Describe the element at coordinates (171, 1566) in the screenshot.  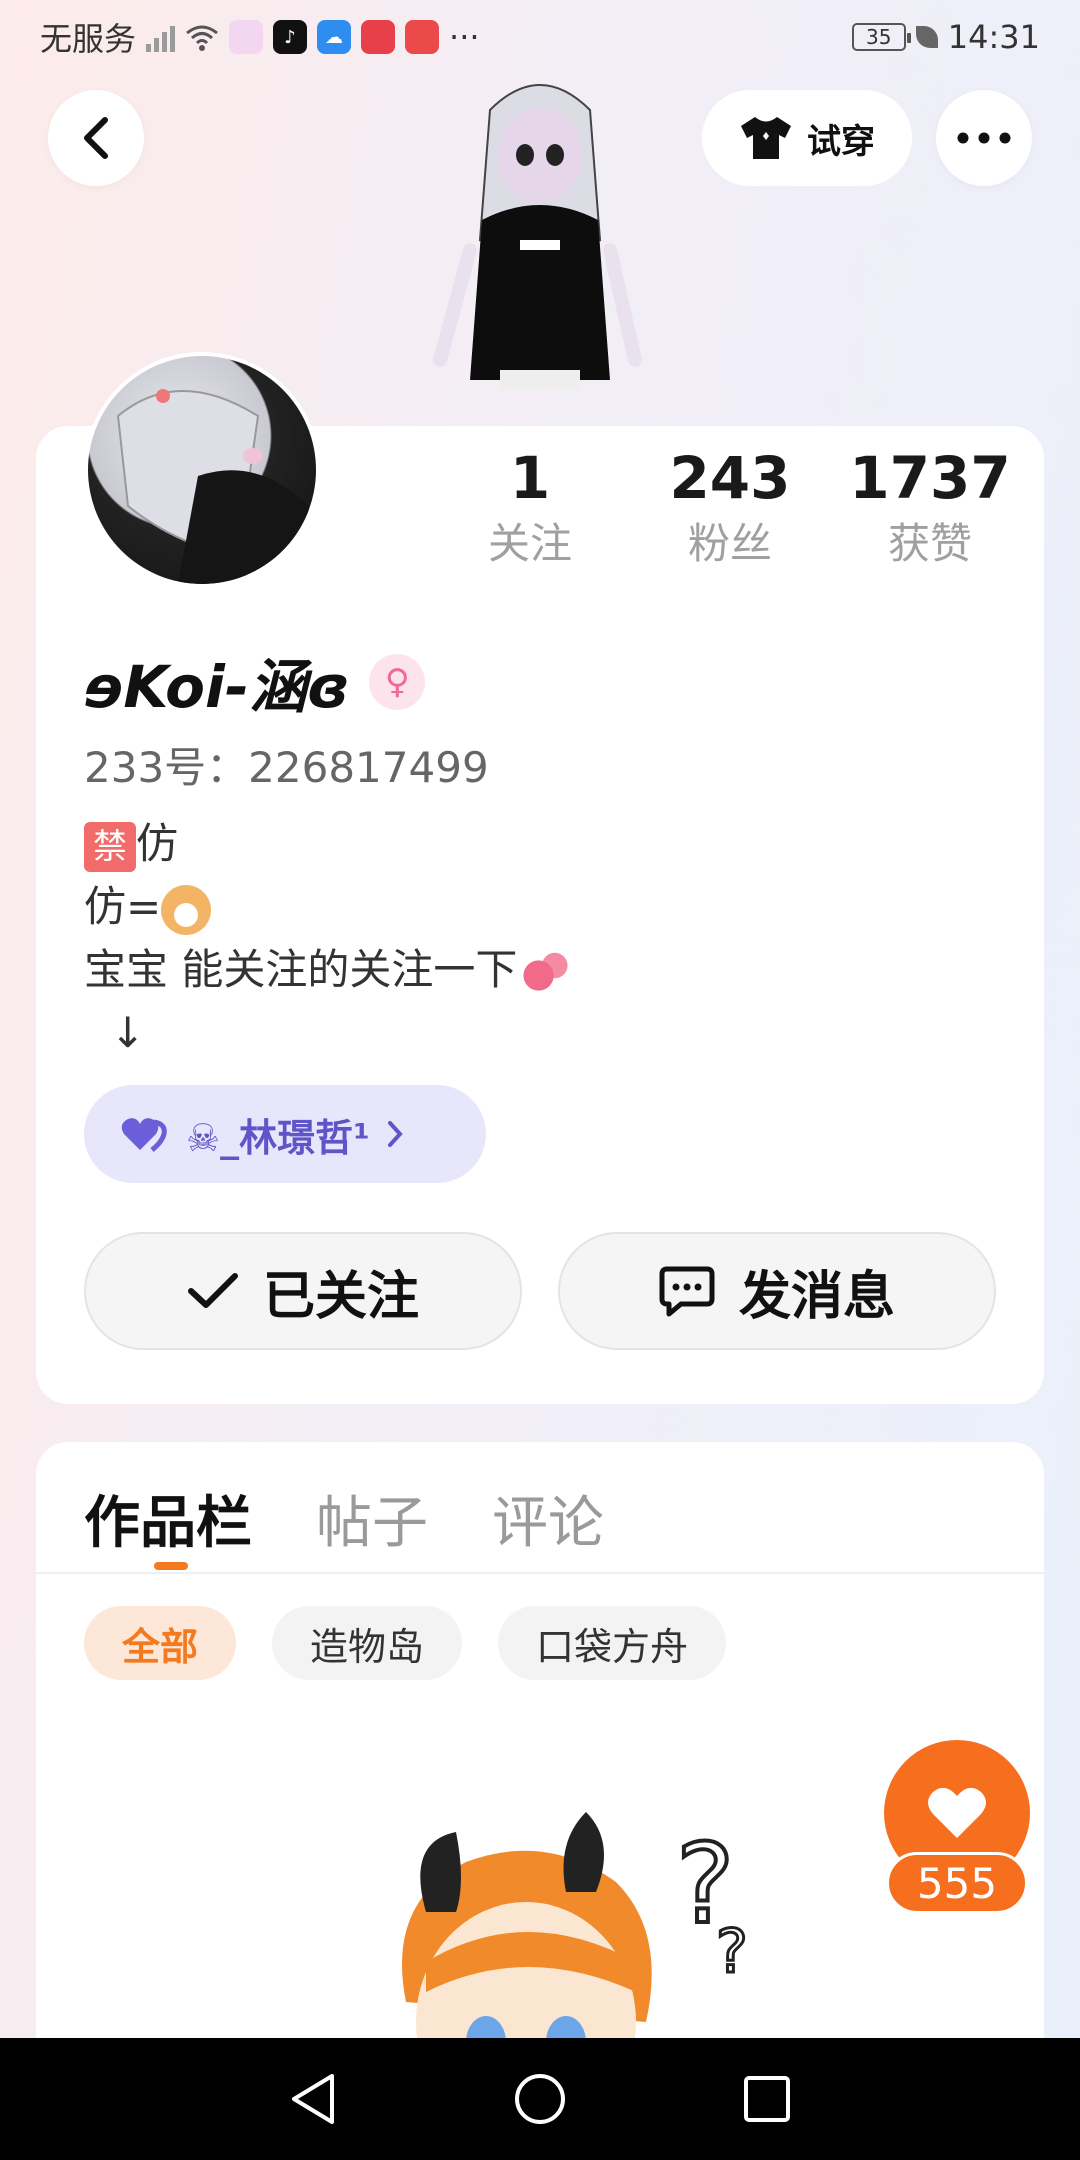
I see `active-tab-indicator` at that location.